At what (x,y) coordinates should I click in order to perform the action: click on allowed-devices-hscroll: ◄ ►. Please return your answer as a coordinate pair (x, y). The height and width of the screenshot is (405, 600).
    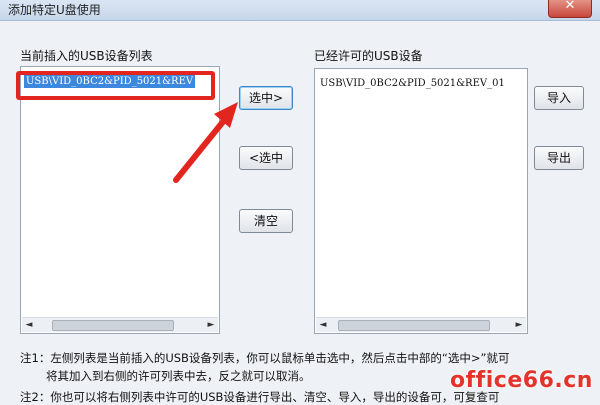
    Looking at the image, I should click on (421, 324).